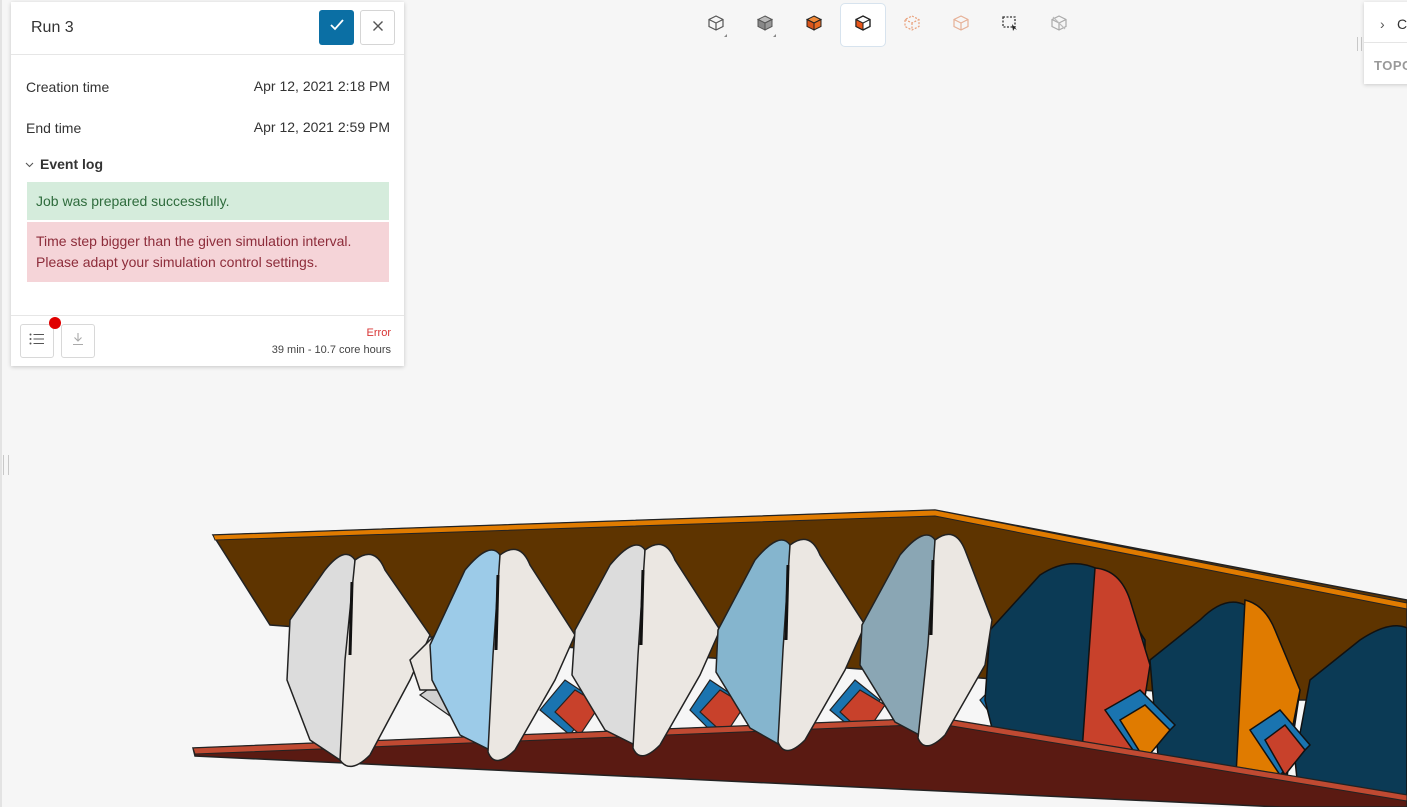 The height and width of the screenshot is (807, 1407). I want to click on close-icon, so click(378, 28).